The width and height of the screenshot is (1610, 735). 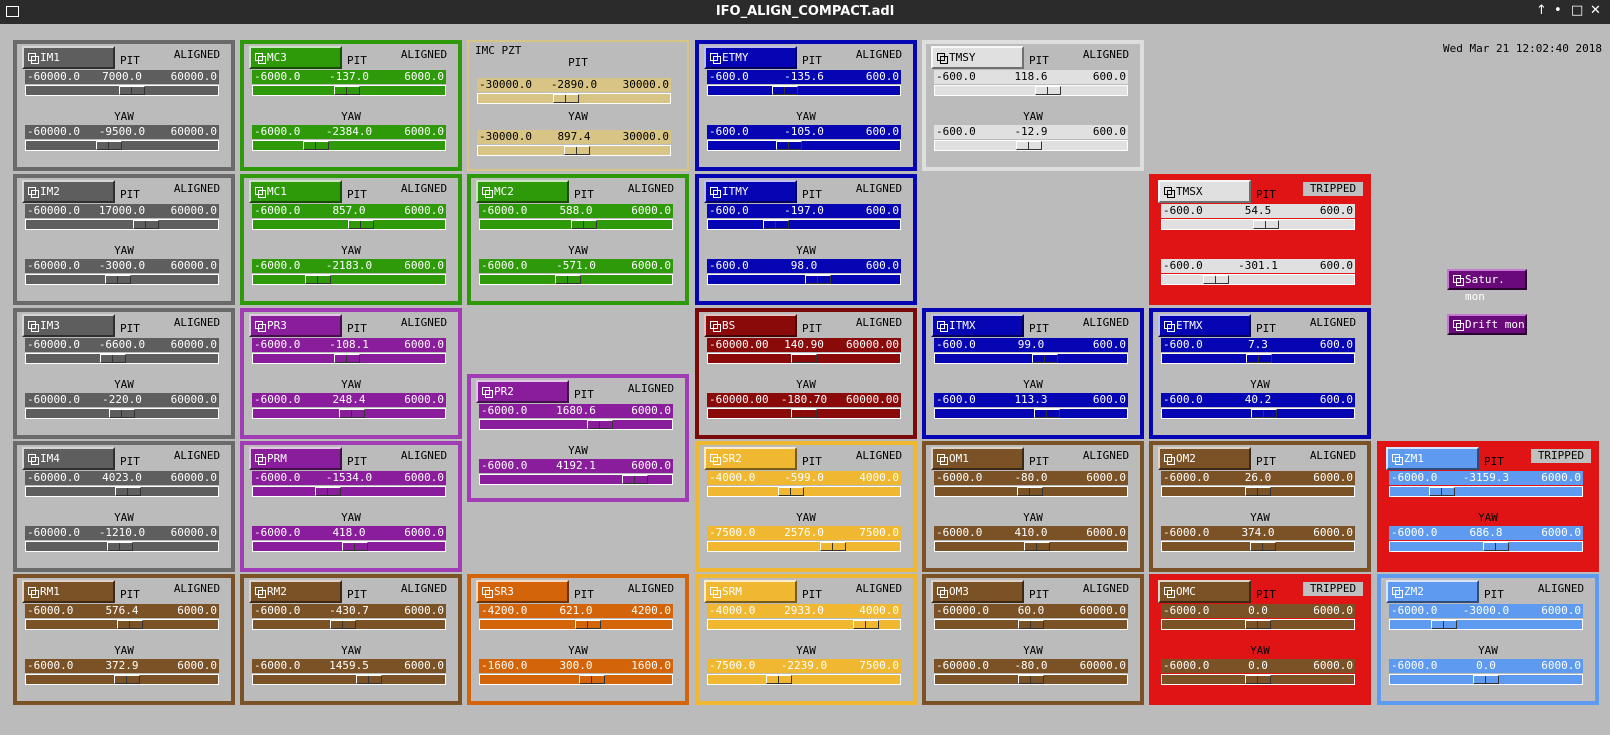 I want to click on pit-slider: -6000.0 26.0 6000.0, so click(x=1258, y=486).